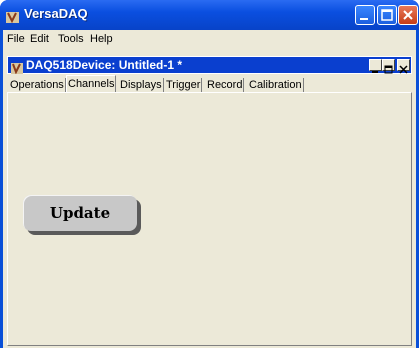 The height and width of the screenshot is (348, 419). Describe the element at coordinates (91, 84) in the screenshot. I see `tab-channels: Channels` at that location.